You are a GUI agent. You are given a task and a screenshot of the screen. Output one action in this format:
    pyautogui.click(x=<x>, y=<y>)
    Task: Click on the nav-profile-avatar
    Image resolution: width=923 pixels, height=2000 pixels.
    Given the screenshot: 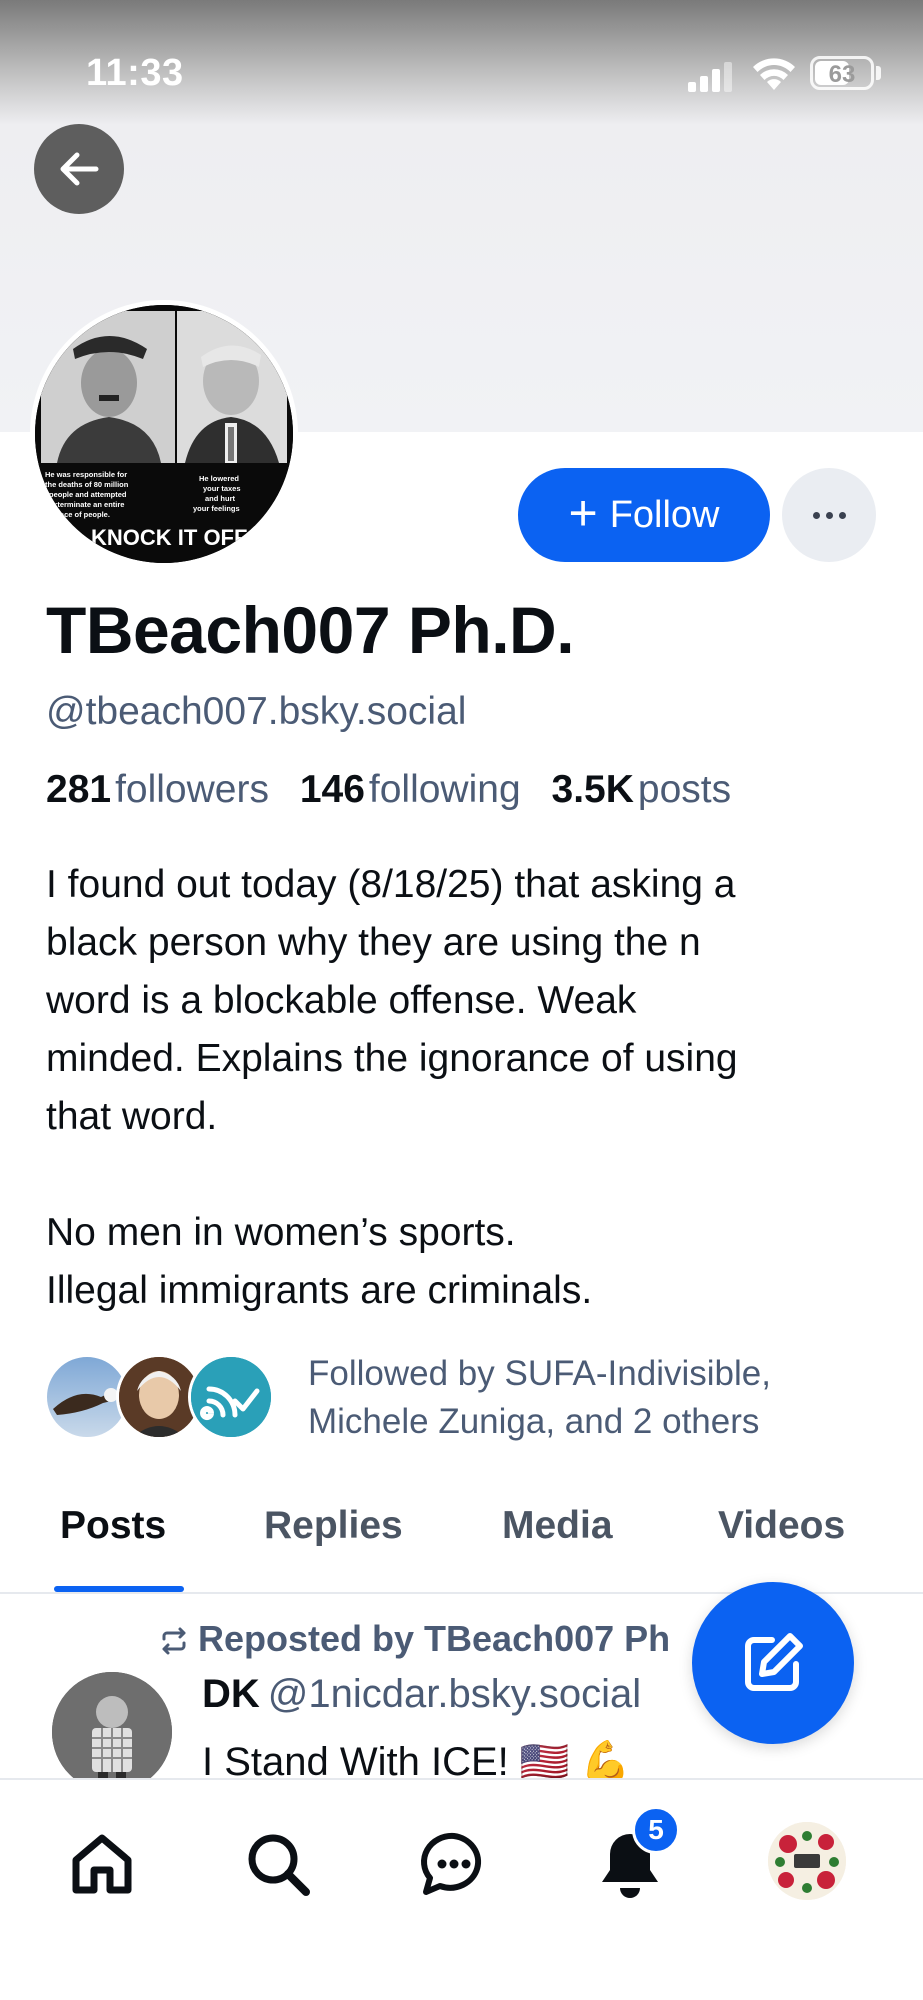 What is the action you would take?
    pyautogui.click(x=807, y=1861)
    